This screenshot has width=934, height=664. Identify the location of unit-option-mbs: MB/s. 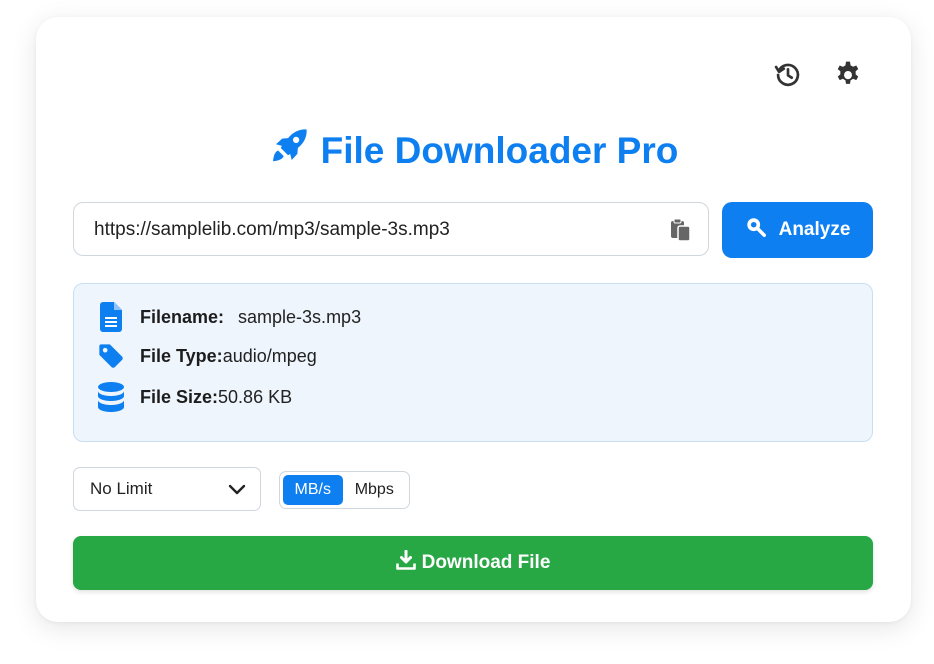
(313, 490).